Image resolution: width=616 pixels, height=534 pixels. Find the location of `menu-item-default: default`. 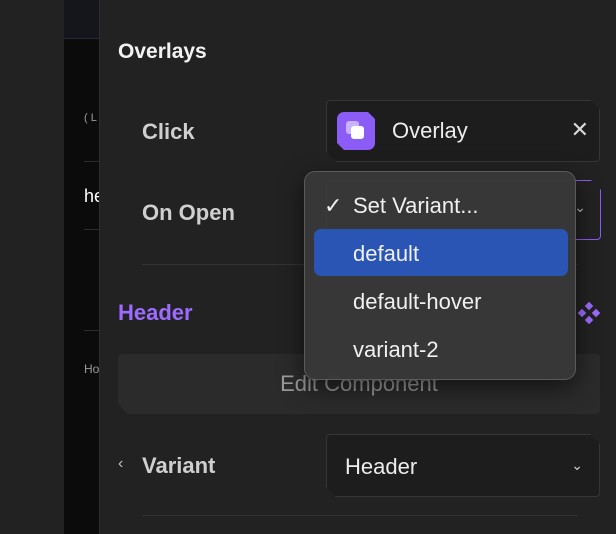

menu-item-default: default is located at coordinates (441, 252).